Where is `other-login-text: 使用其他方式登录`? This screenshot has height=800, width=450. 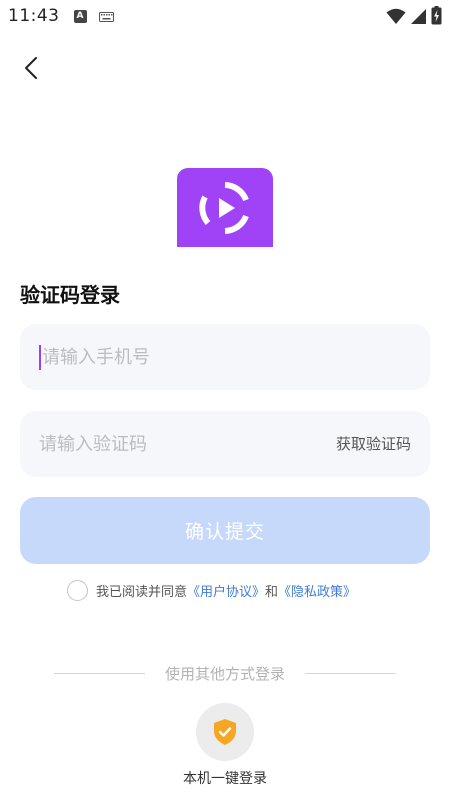
other-login-text: 使用其他方式登录 is located at coordinates (225, 673).